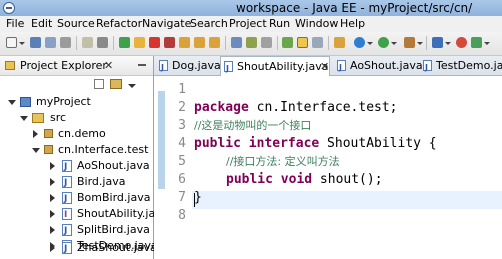  Describe the element at coordinates (347, 179) in the screenshot. I see `code-text: shout();` at that location.